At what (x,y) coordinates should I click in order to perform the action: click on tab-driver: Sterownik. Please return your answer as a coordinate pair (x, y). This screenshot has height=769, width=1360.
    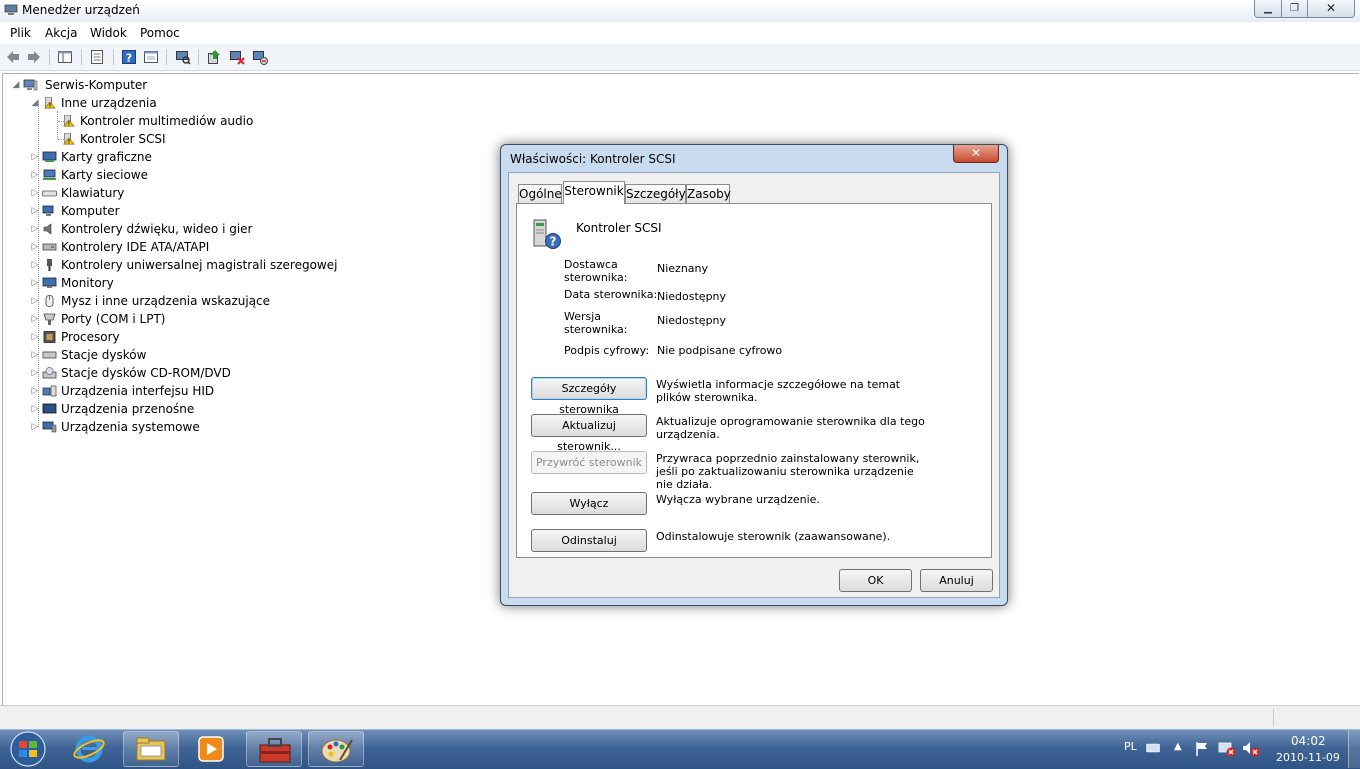
    Looking at the image, I should click on (594, 192).